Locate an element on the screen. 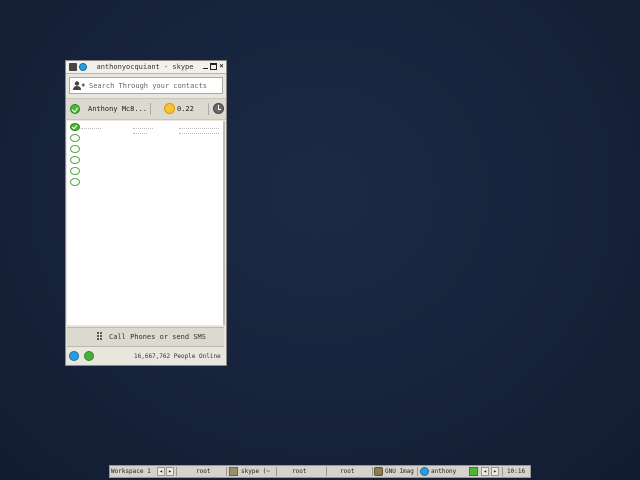 The image size is (640, 480). workspace-next-button: ▸ is located at coordinates (170, 471).